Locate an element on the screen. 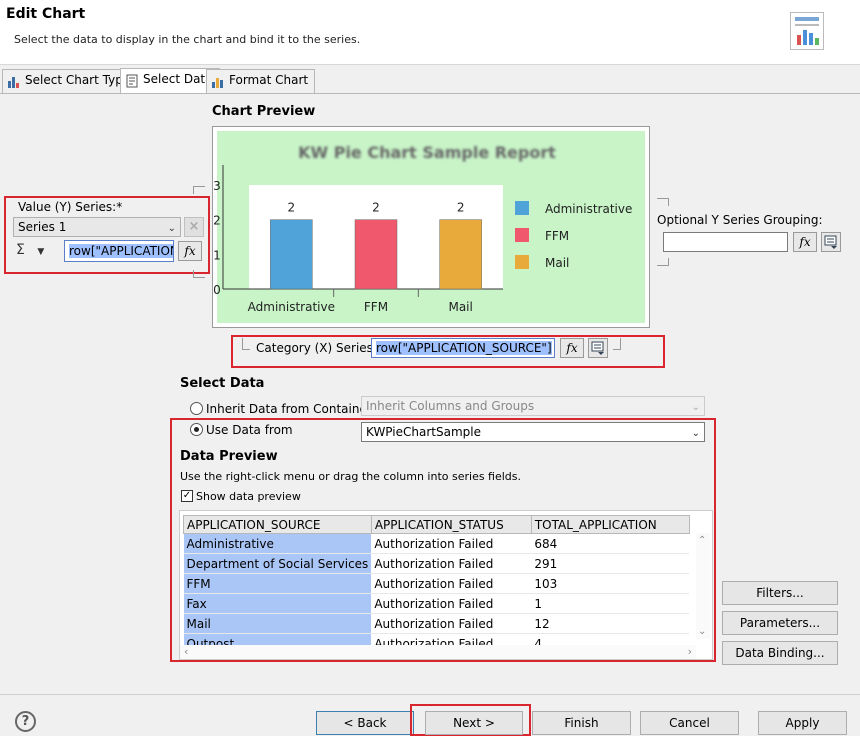 The width and height of the screenshot is (860, 736). column-header: APPLICATION_SOURCE is located at coordinates (277, 524).